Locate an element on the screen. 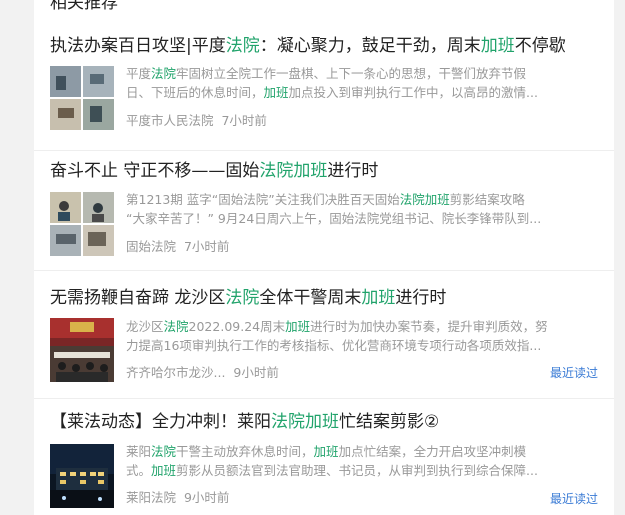 This screenshot has height=515, width=625. news-meta: 齐齐哈尔市龙沙... 9小时前 is located at coordinates (202, 371).